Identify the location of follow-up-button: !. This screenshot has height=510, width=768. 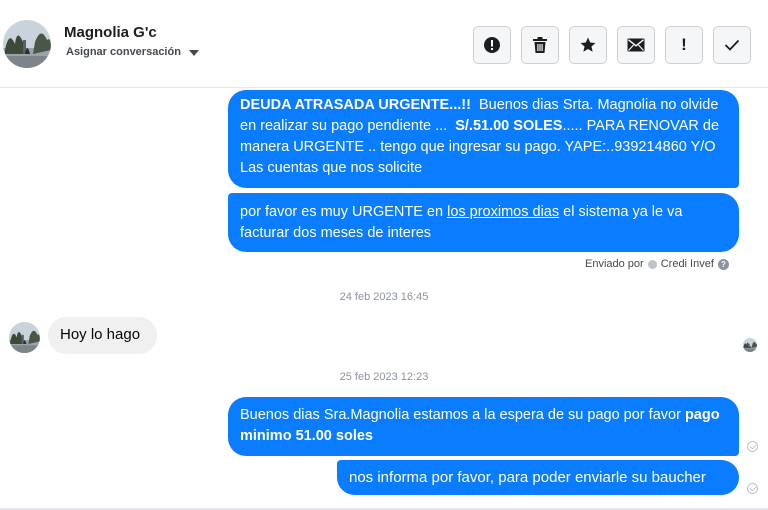
(684, 45).